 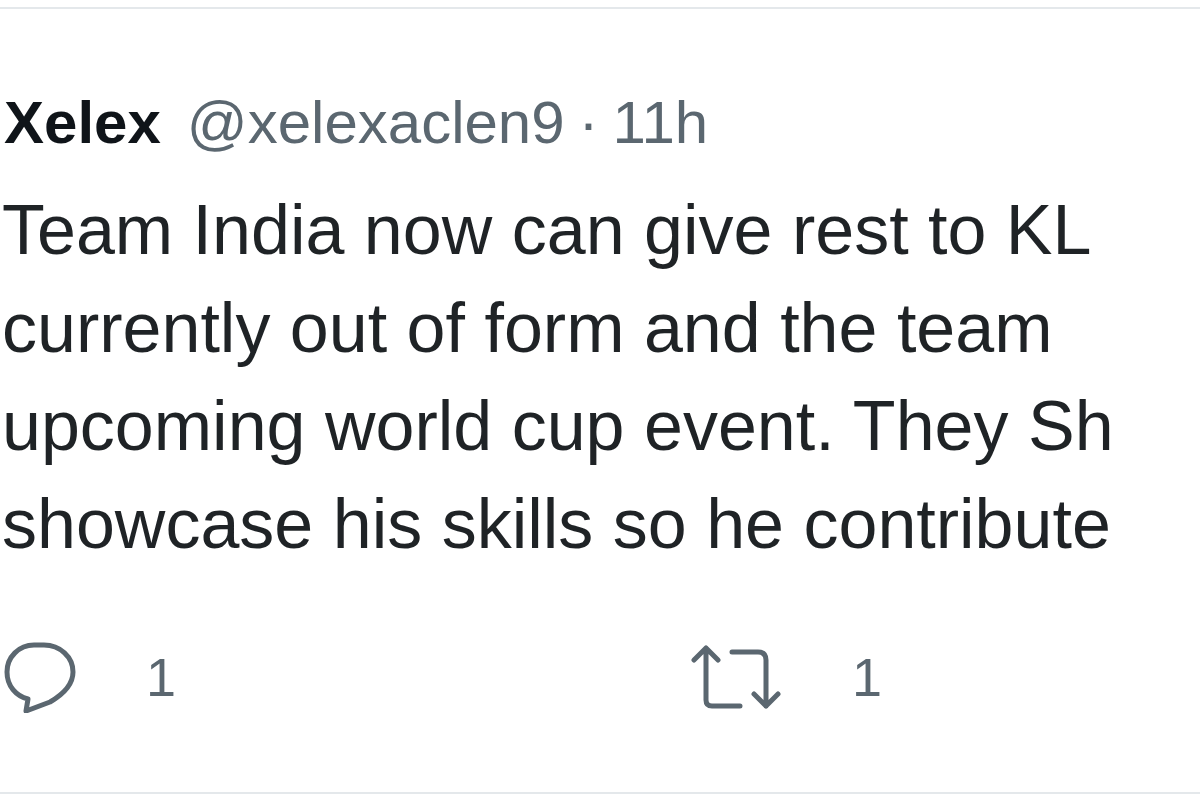 I want to click on timestamp: 11h, so click(x=660, y=123).